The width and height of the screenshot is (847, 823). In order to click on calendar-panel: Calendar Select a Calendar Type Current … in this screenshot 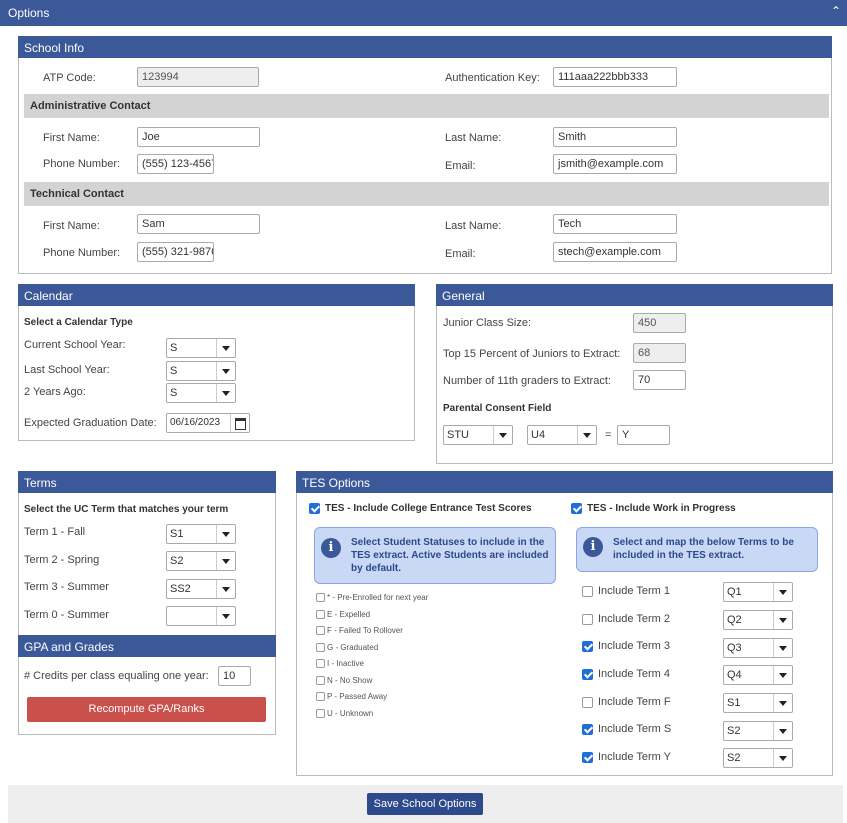, I will do `click(216, 362)`.